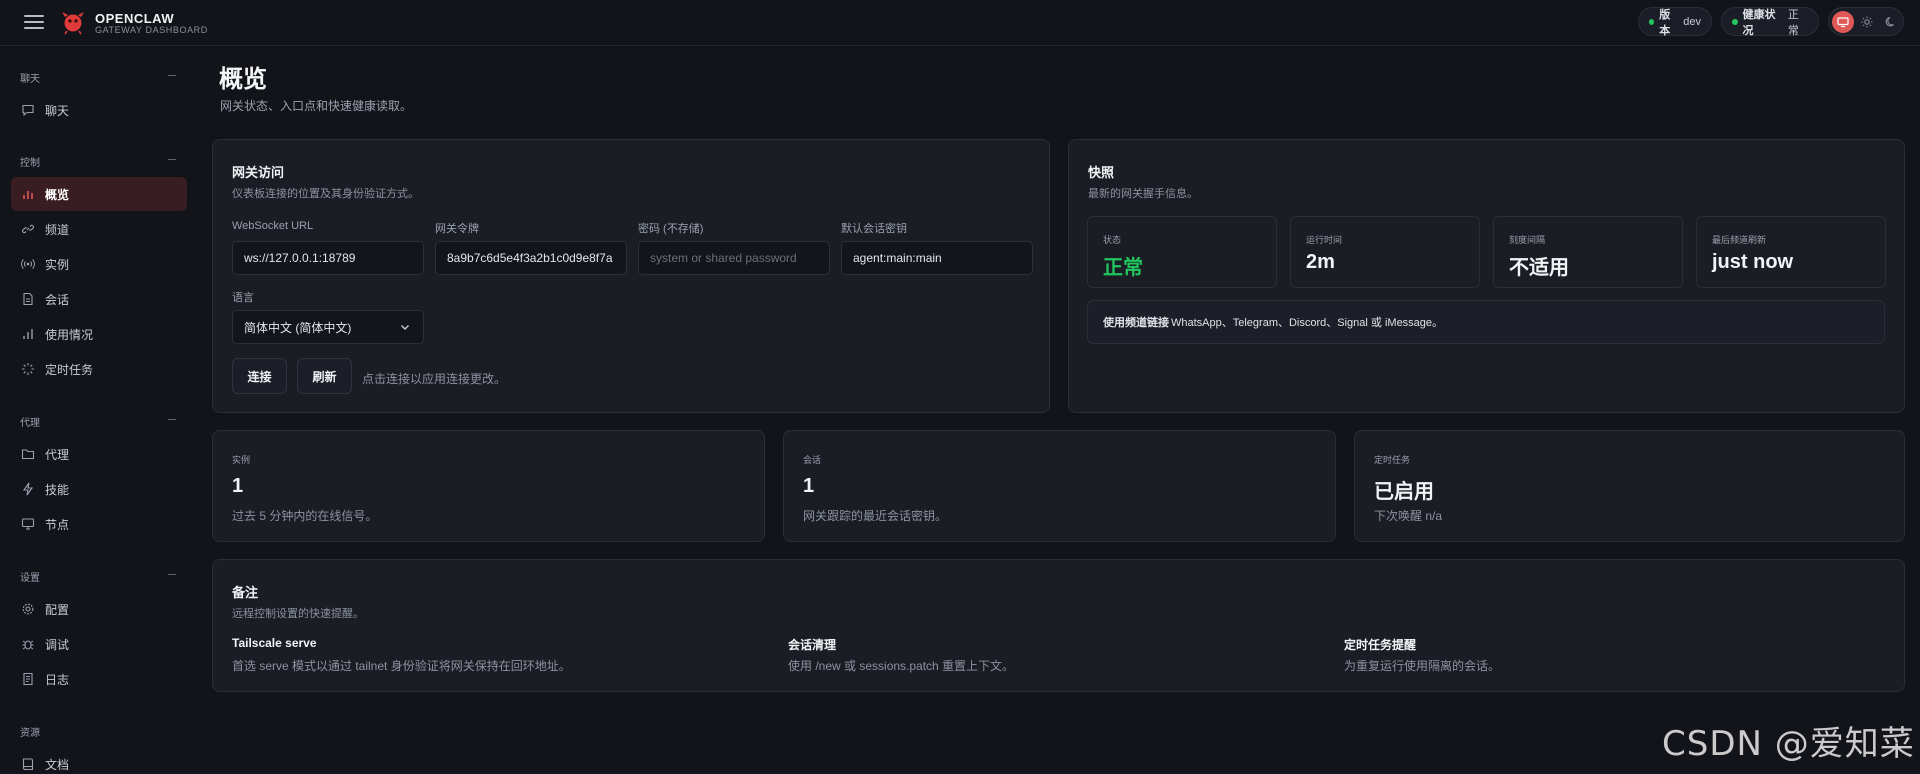 The image size is (1920, 774). What do you see at coordinates (99, 609) in the screenshot?
I see `sidebar-item-config: 配置` at bounding box center [99, 609].